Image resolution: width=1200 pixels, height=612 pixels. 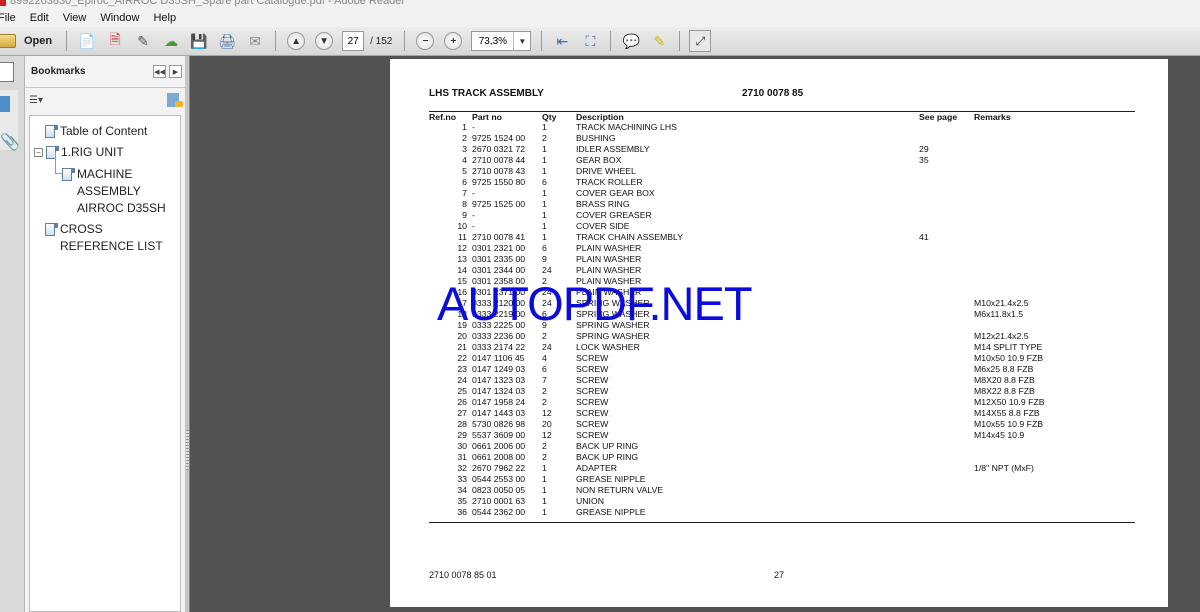 I want to click on zoom-in-button: +, so click(x=453, y=41).